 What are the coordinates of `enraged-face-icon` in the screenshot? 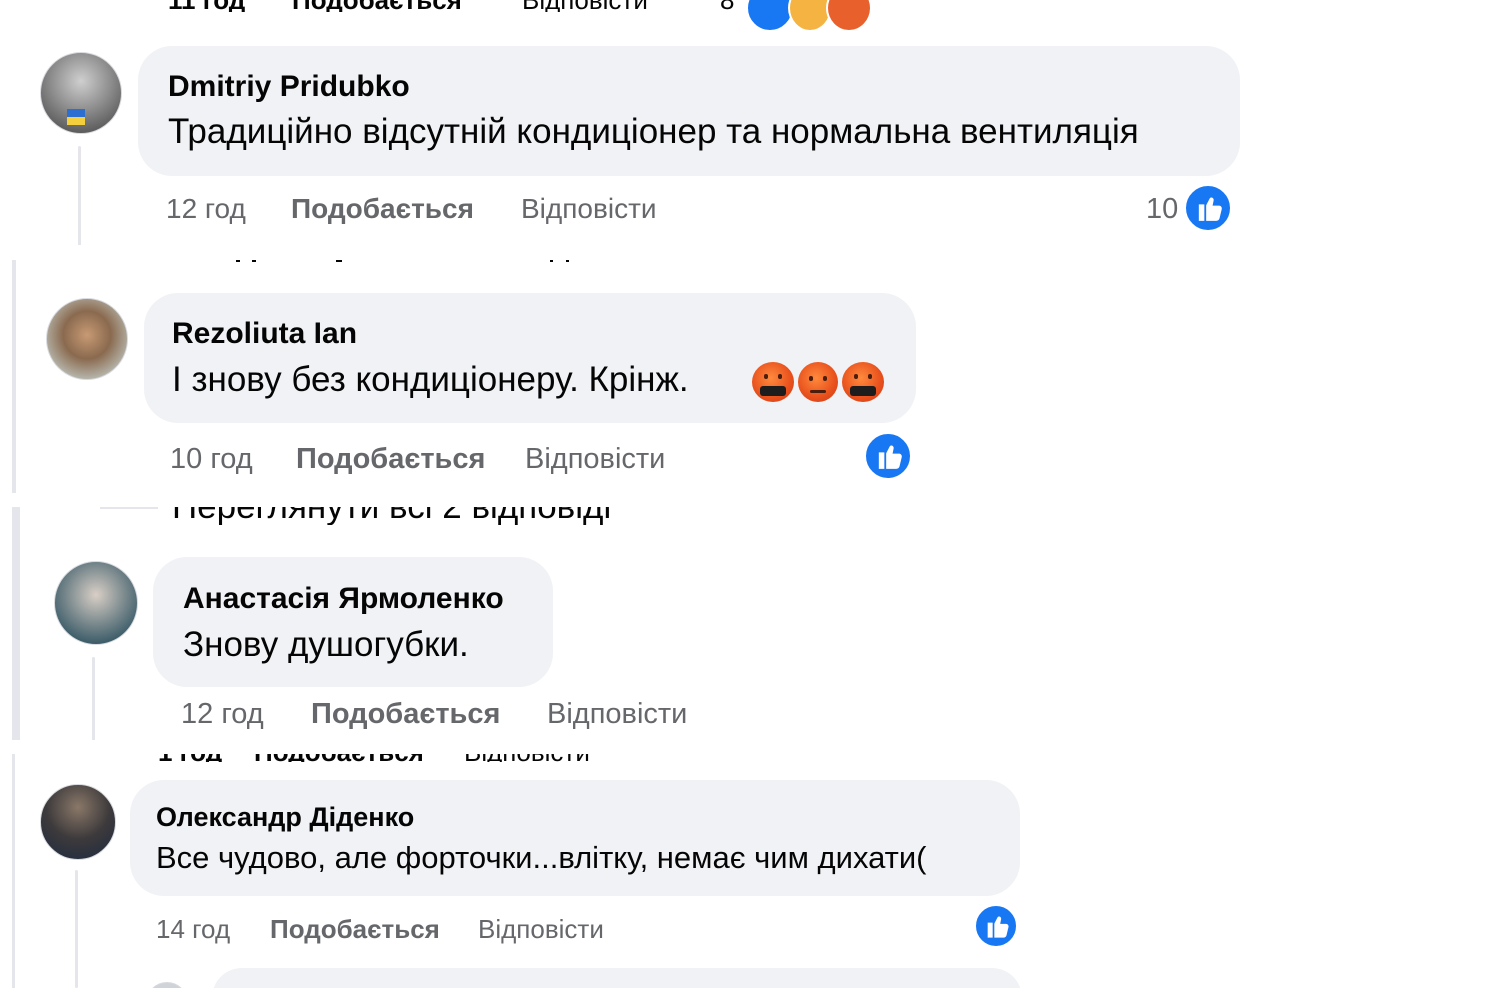 It's located at (818, 382).